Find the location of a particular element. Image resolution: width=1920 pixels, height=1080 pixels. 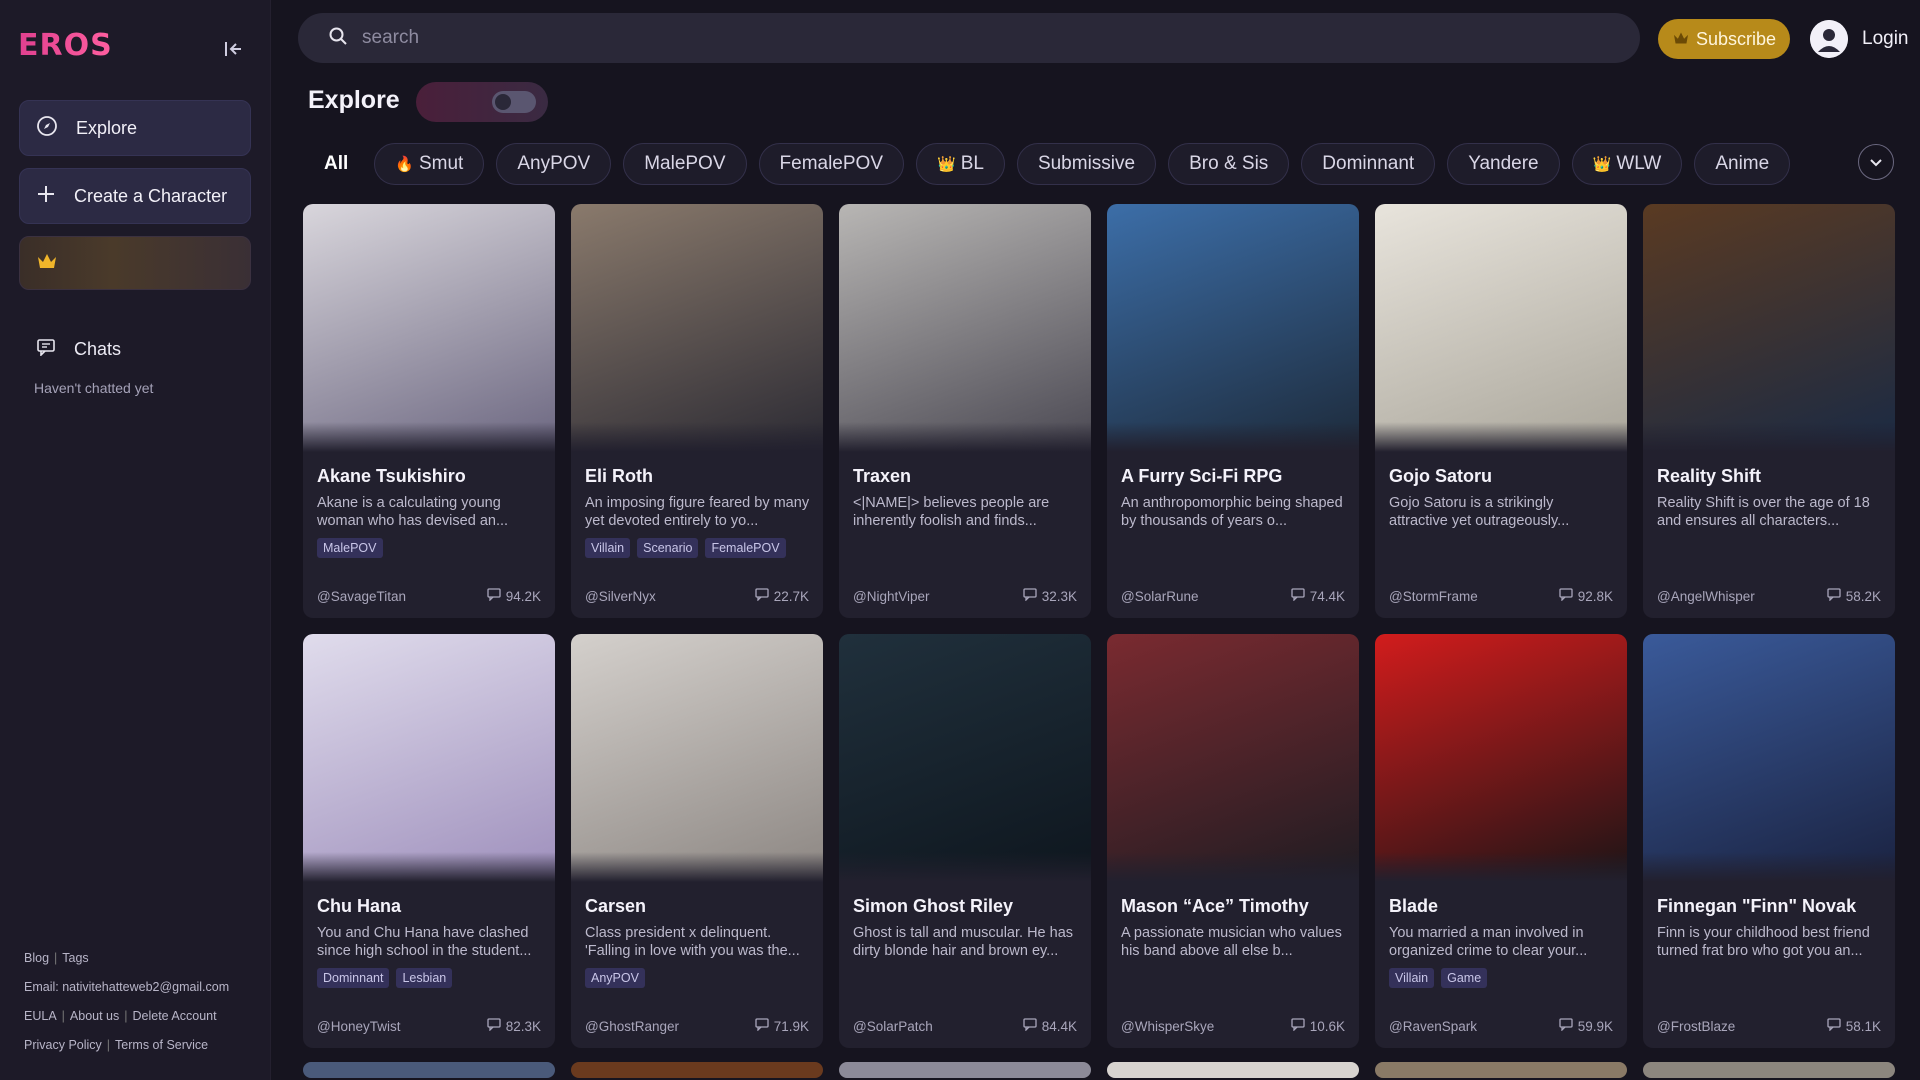

chat-count-value: 22.7K is located at coordinates (791, 596).